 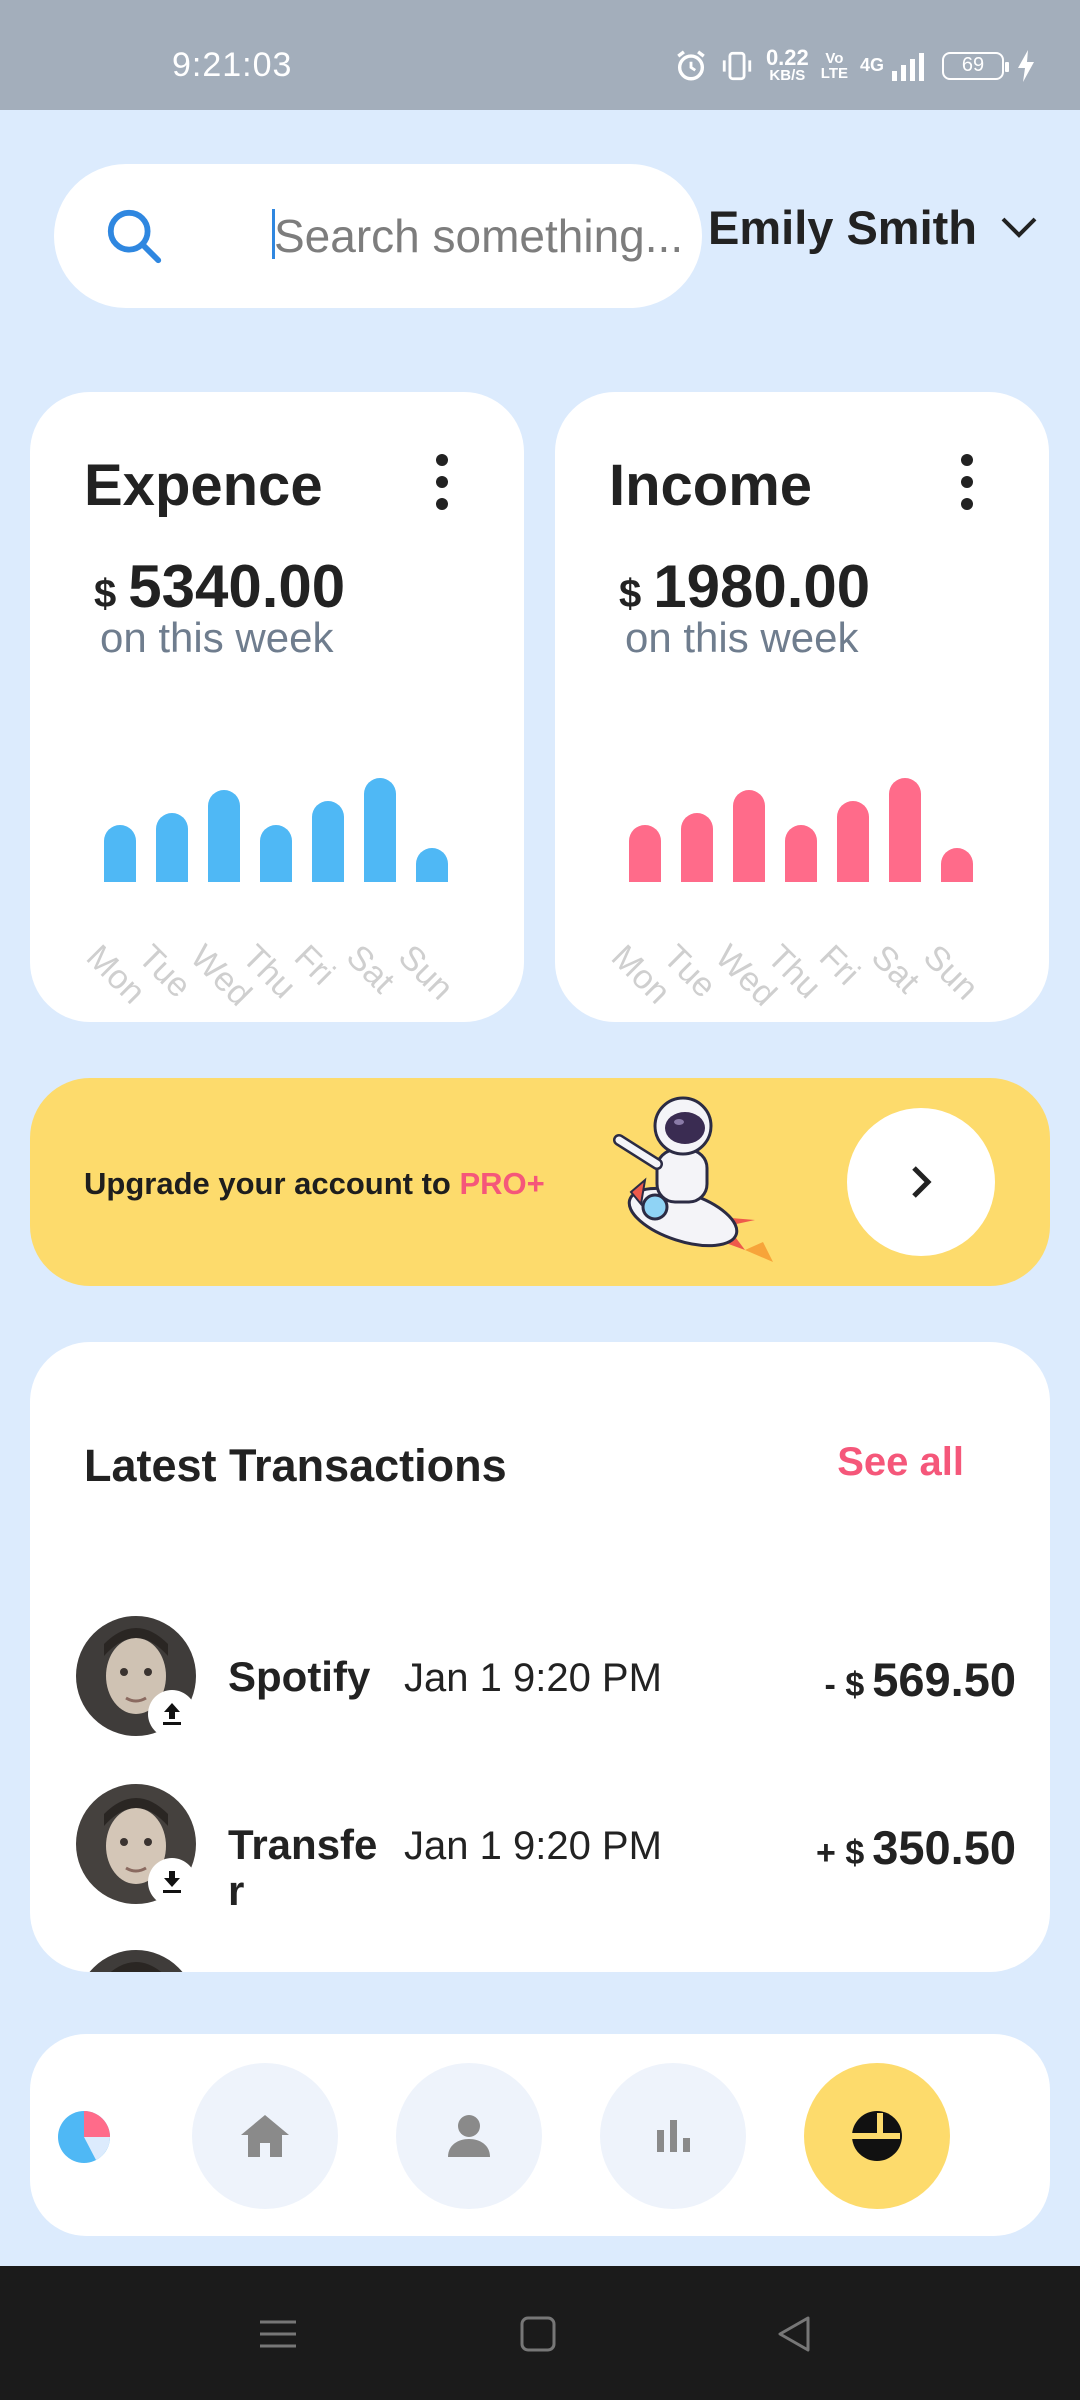 I want to click on bottom-navigation, so click(x=540, y=2135).